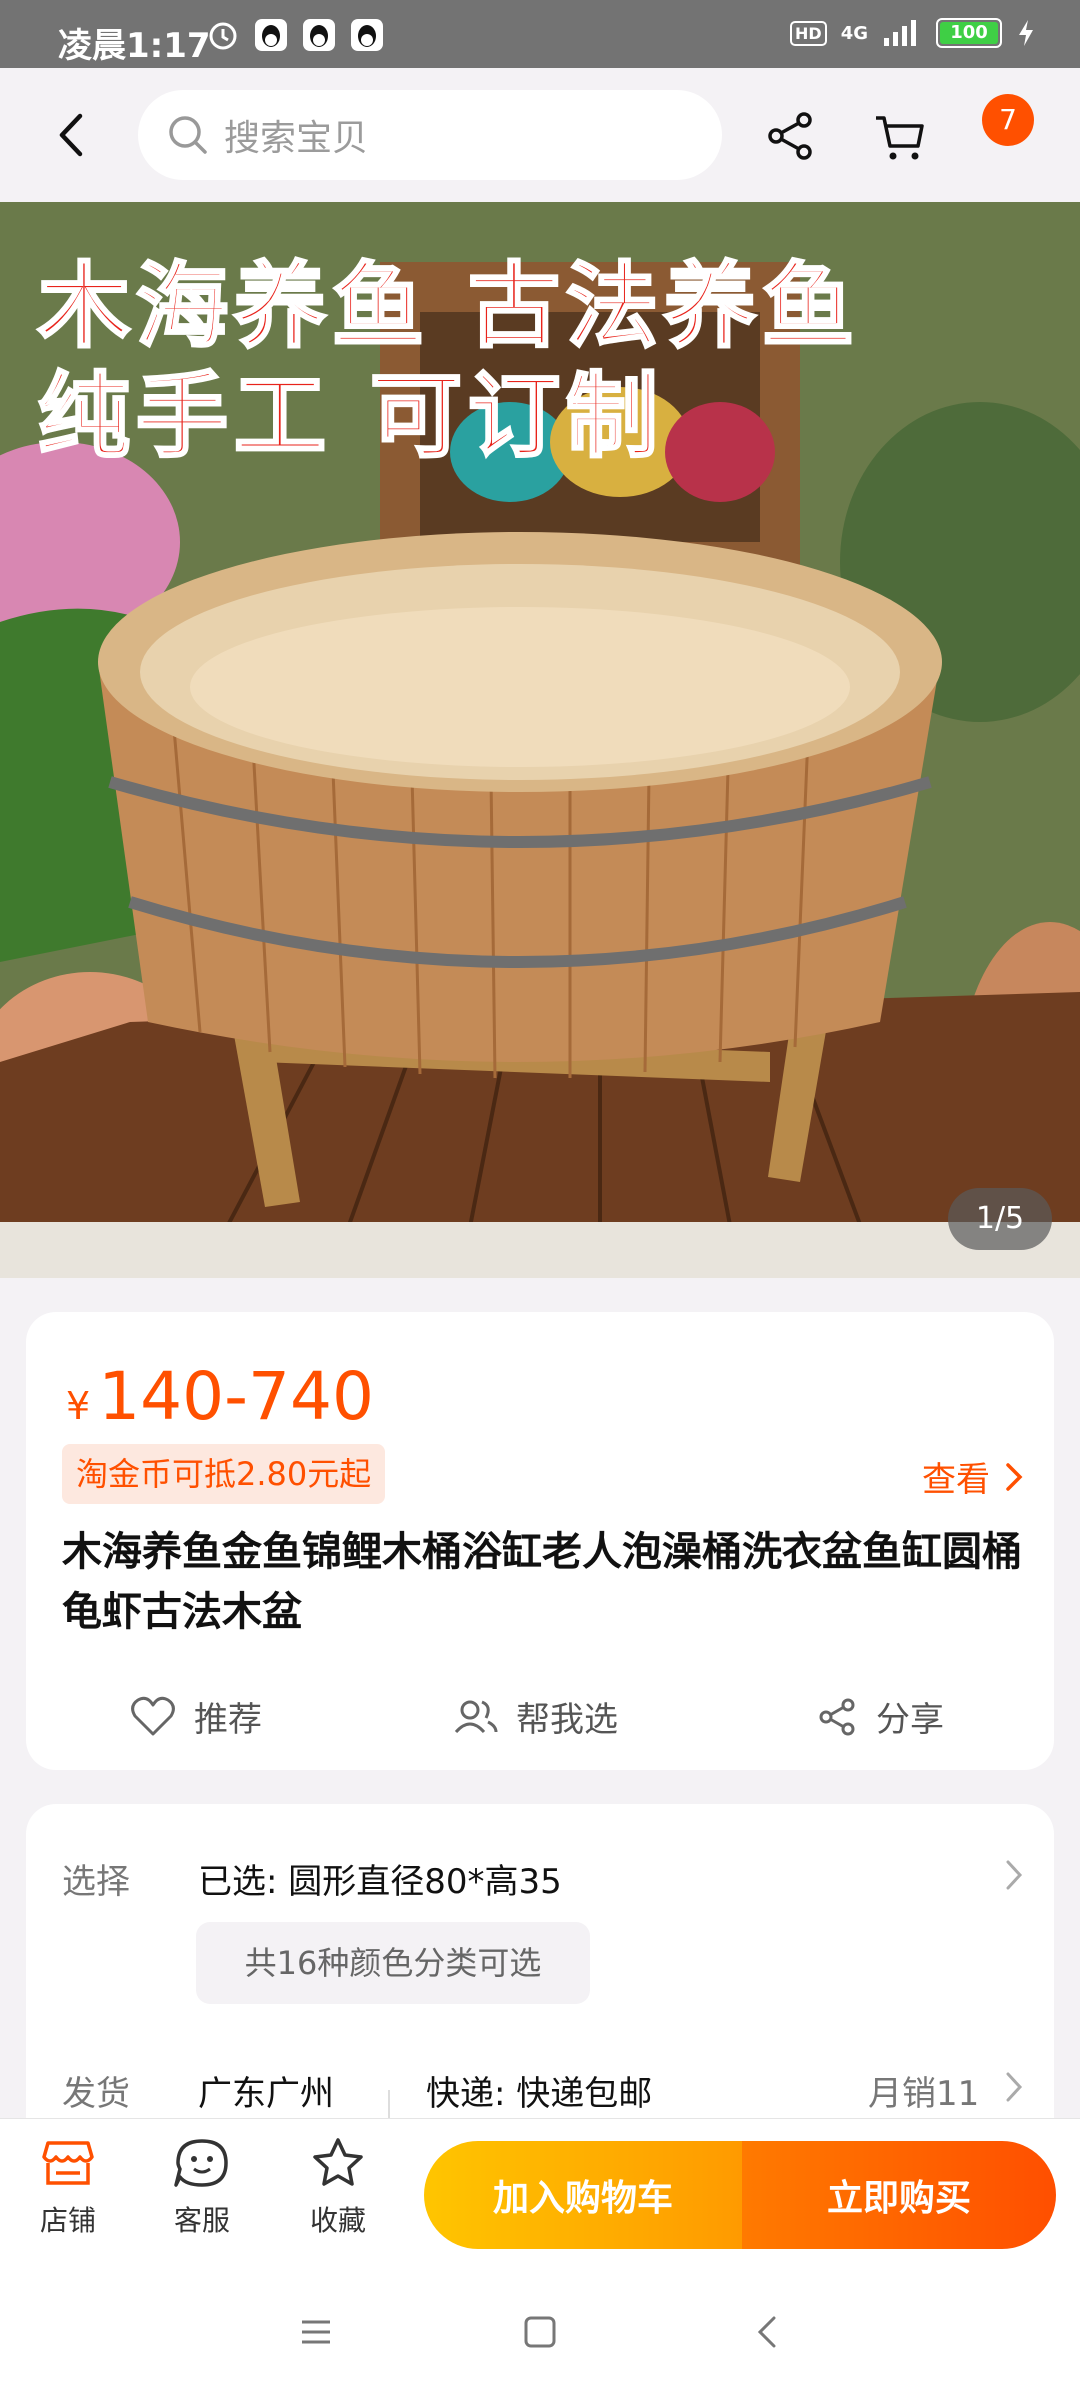  What do you see at coordinates (236, 1396) in the screenshot?
I see `price-range: 140-740` at bounding box center [236, 1396].